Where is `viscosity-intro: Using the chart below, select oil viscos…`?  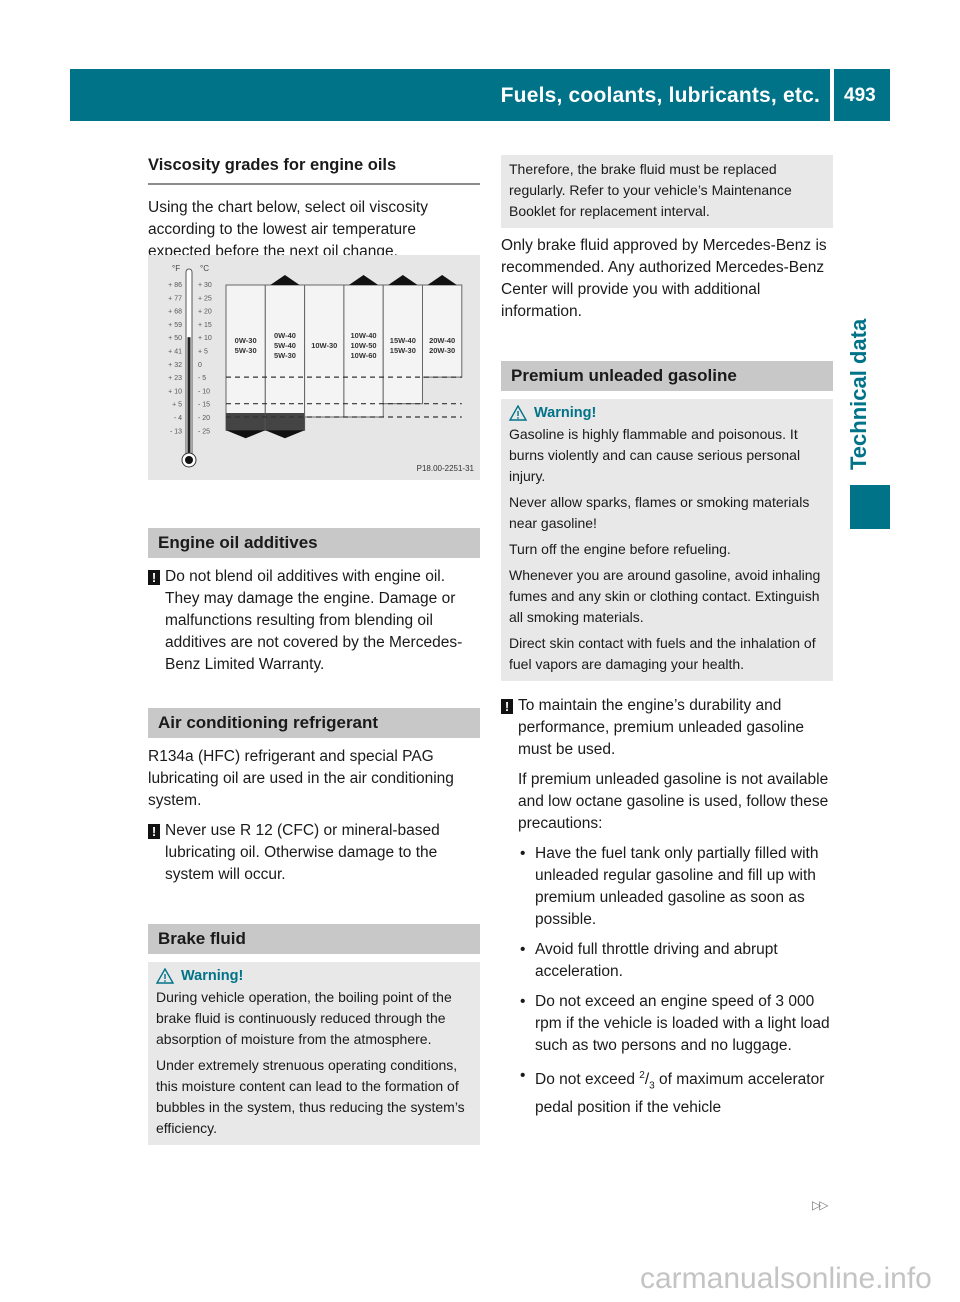
viscosity-intro: Using the chart below, select oil viscos… is located at coordinates (288, 229).